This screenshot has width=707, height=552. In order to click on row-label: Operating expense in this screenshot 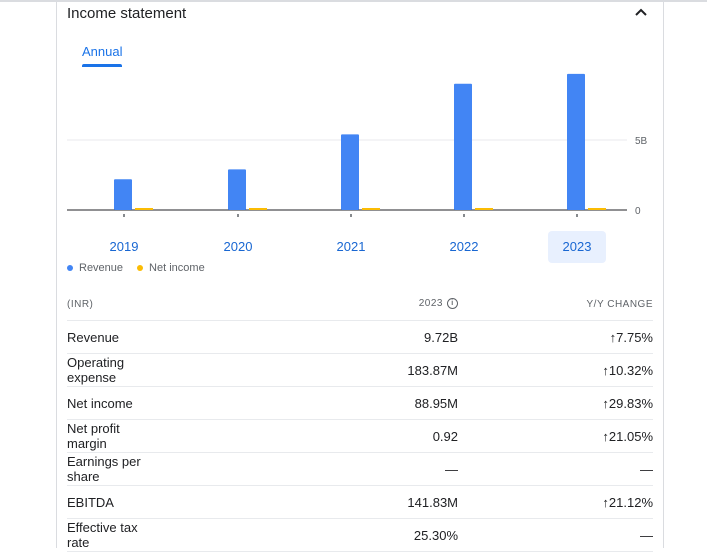, I will do `click(112, 370)`.